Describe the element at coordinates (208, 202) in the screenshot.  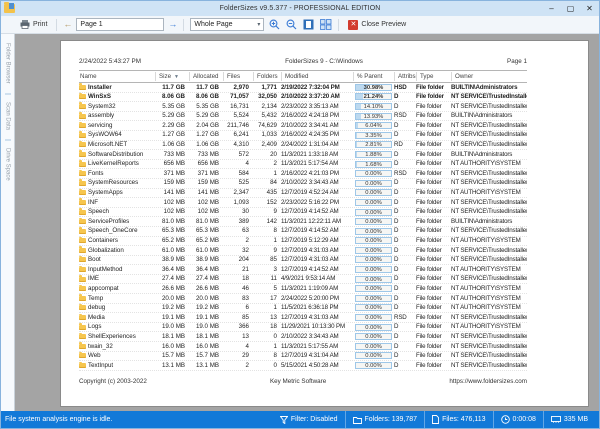
I see `cell-allocated: 102 MB` at that location.